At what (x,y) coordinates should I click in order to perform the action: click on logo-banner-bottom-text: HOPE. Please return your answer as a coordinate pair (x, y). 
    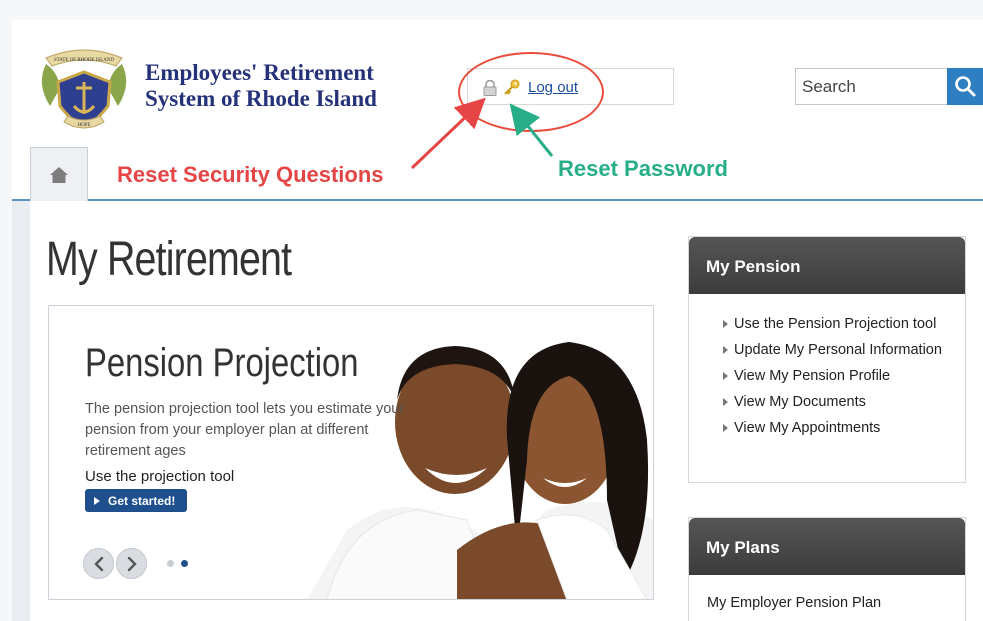
    Looking at the image, I should click on (83, 125).